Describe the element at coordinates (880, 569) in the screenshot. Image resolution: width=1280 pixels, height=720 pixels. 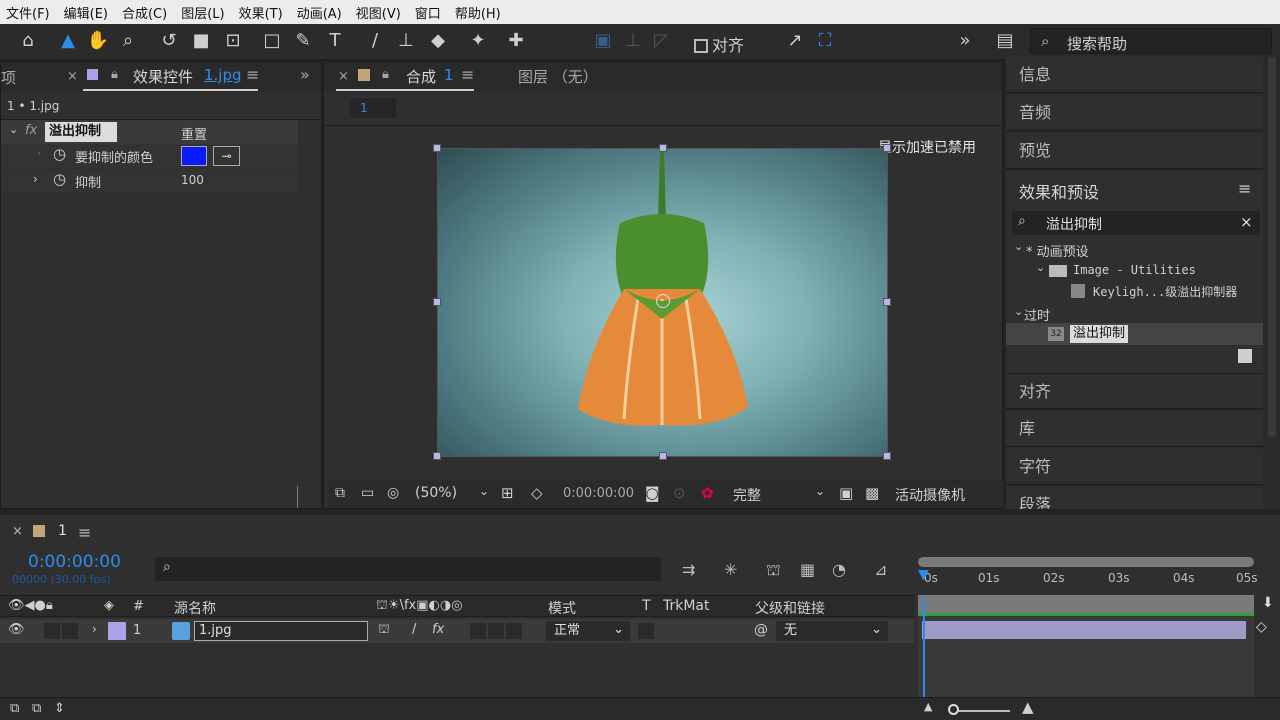
I see `graph-editor-icon: ⊿` at that location.